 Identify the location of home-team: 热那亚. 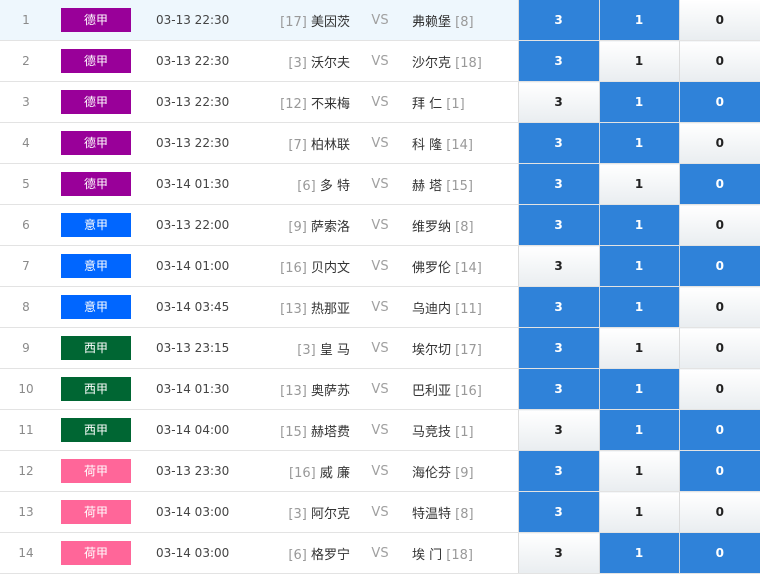
(330, 309).